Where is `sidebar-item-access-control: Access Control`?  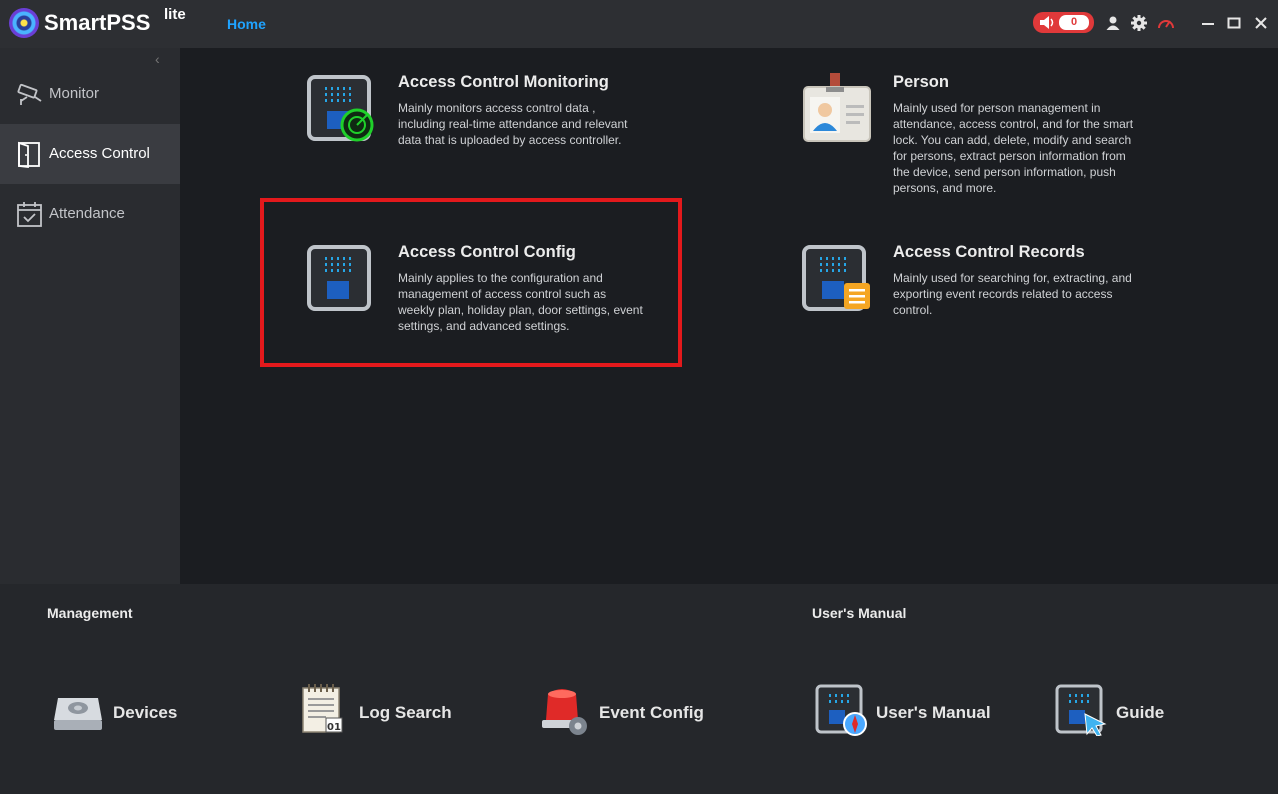 sidebar-item-access-control: Access Control is located at coordinates (90, 154).